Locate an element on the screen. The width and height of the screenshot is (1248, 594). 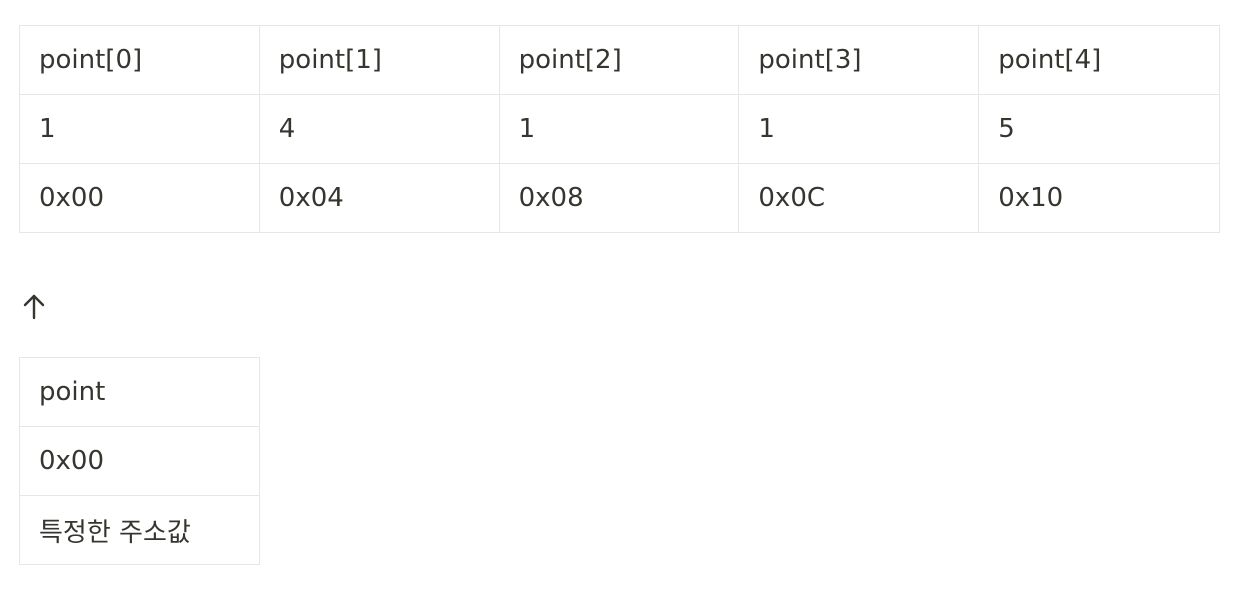
array-header-cell: point[1] is located at coordinates (379, 60).